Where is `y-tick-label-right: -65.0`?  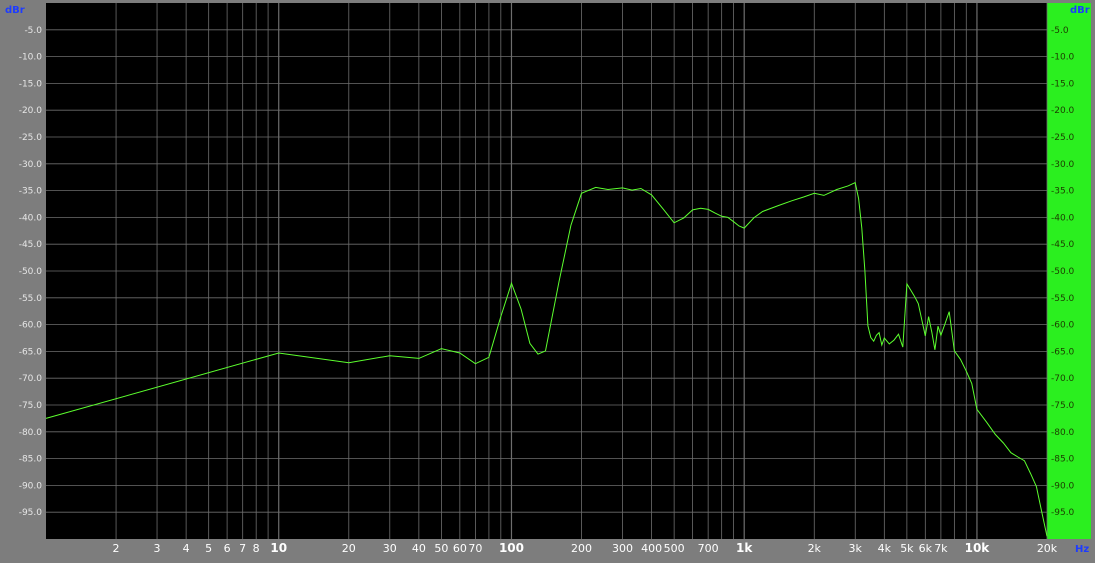
y-tick-label-right: -65.0 is located at coordinates (1063, 352).